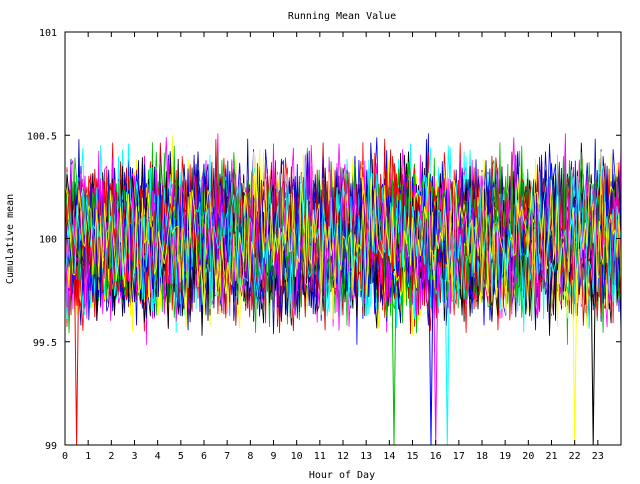  Describe the element at coordinates (204, 456) in the screenshot. I see `x-tick-label: 6` at that location.